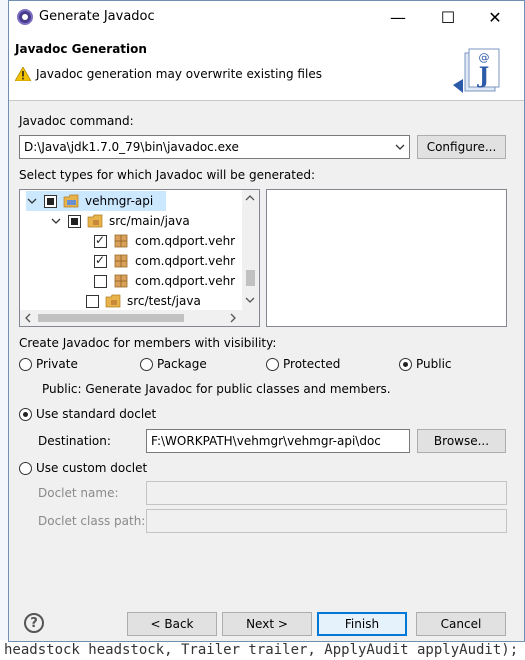  Describe the element at coordinates (312, 364) in the screenshot. I see `radio-label: Protected` at that location.